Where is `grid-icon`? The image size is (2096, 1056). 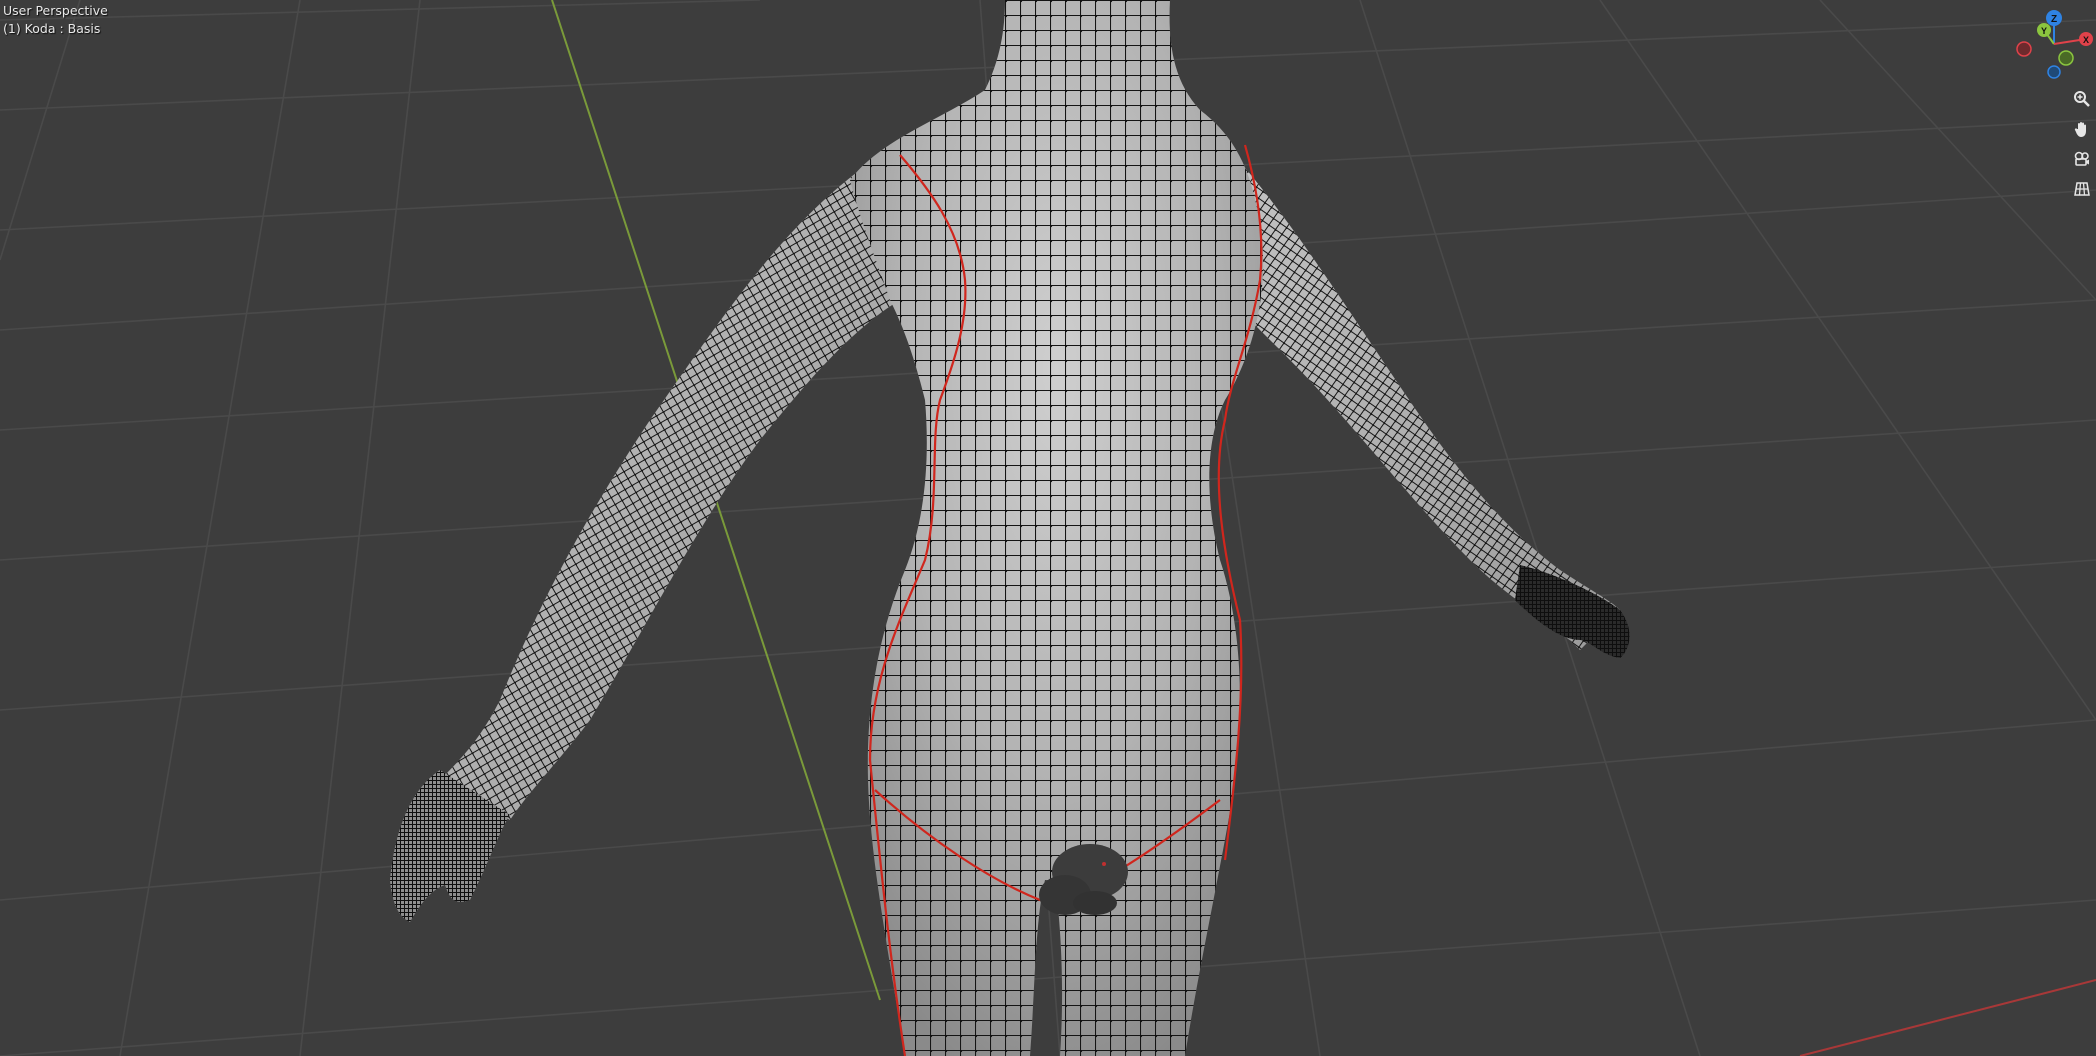
grid-icon is located at coordinates (2082, 189).